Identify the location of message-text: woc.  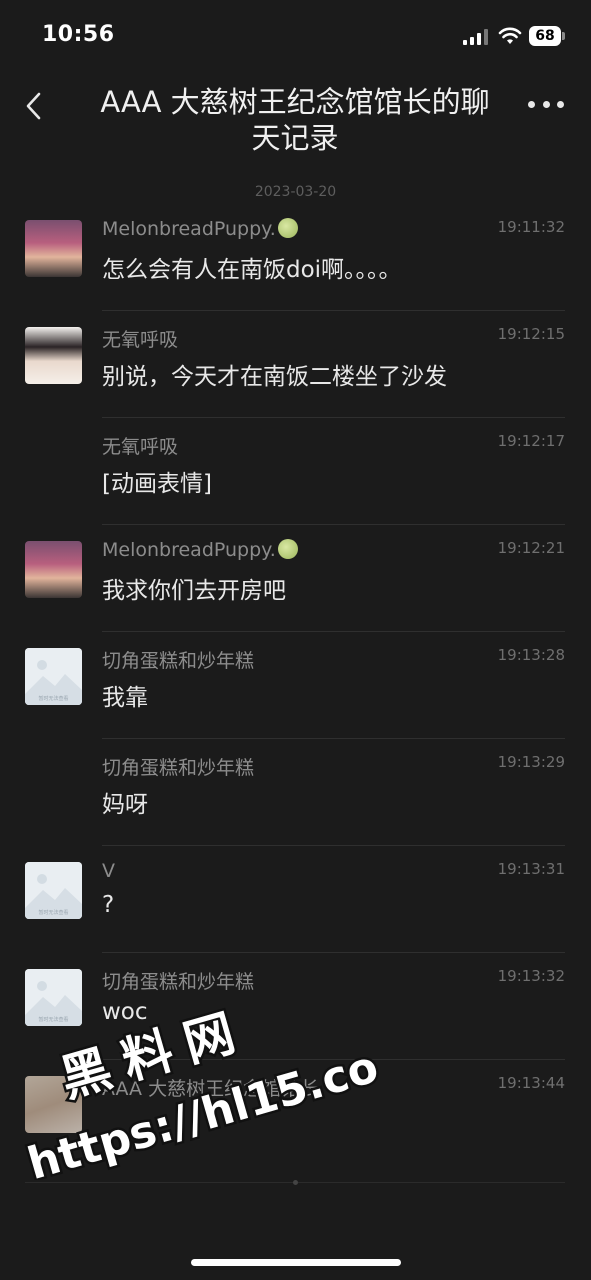
(125, 1012).